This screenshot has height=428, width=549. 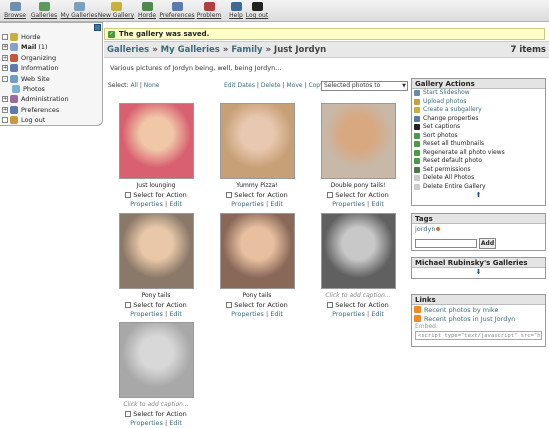 What do you see at coordinates (21, 37) in the screenshot?
I see `sidebar-item-horde: Horde` at bounding box center [21, 37].